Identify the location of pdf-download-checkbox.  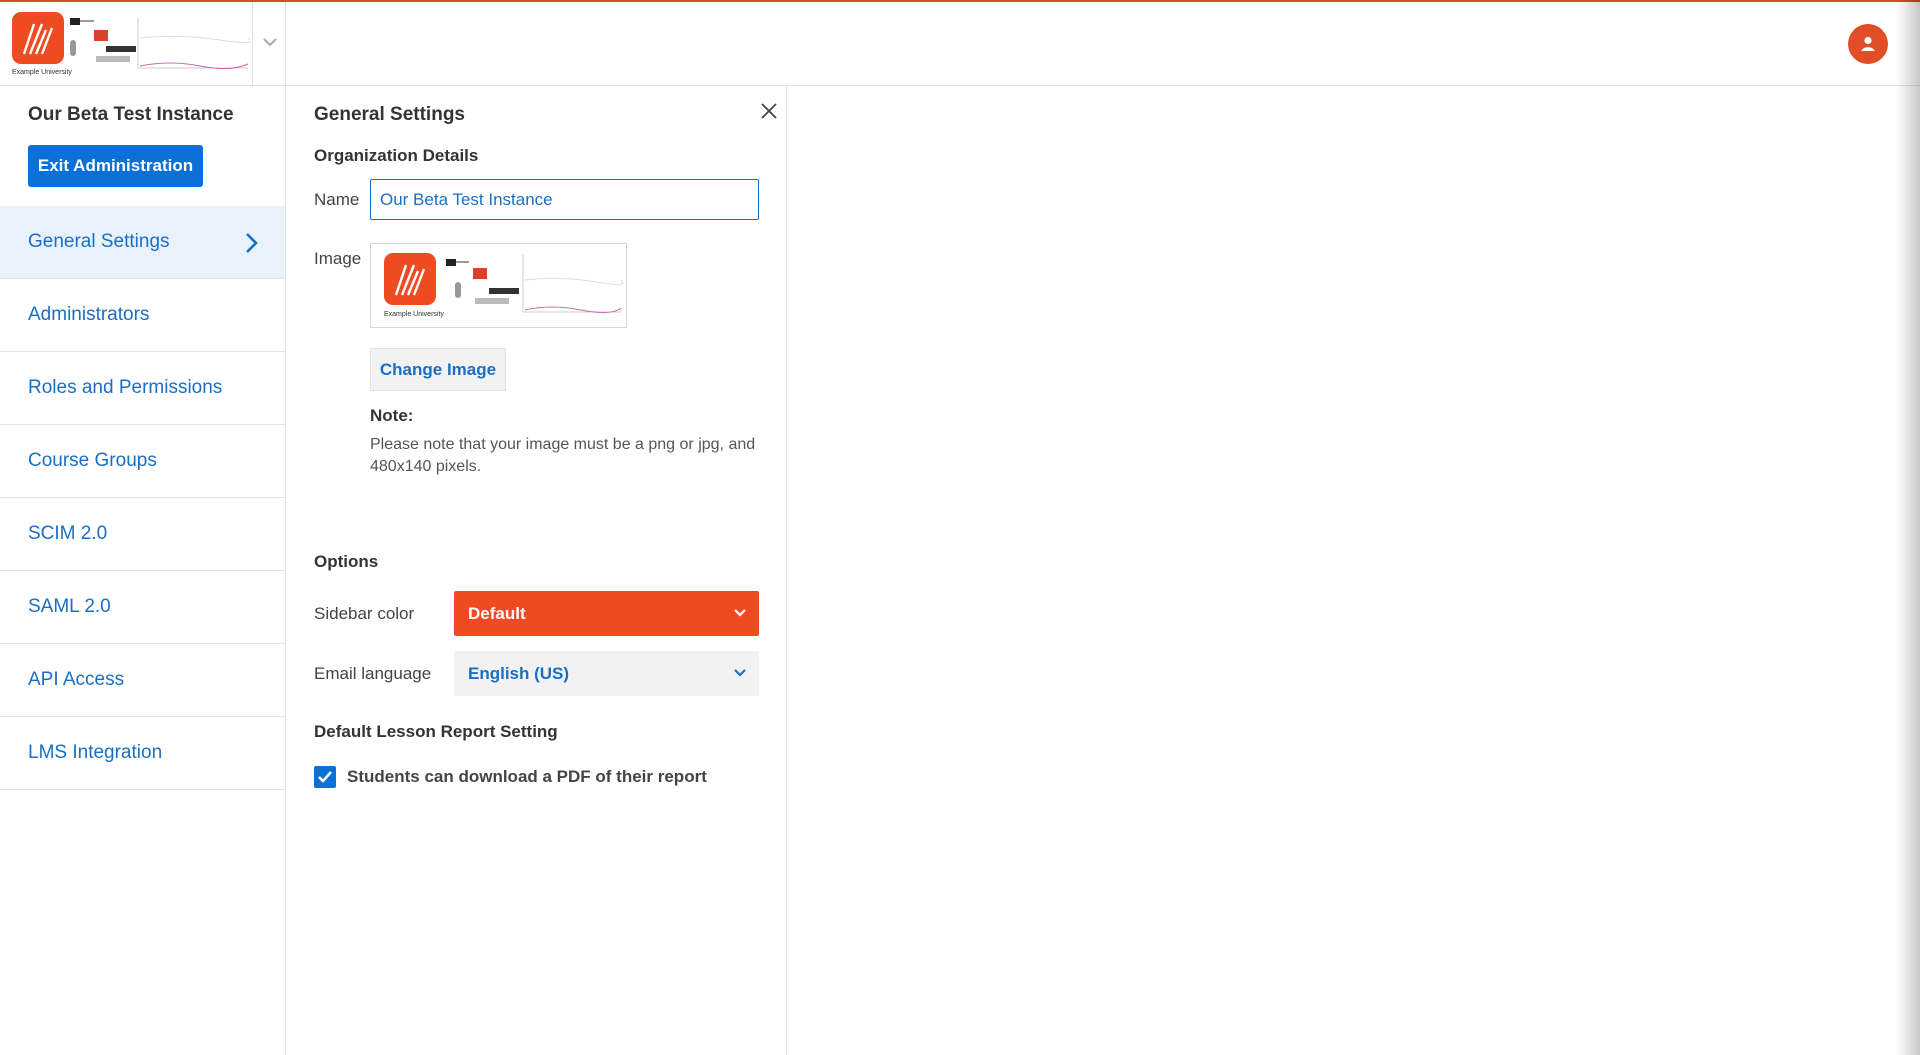
(325, 777).